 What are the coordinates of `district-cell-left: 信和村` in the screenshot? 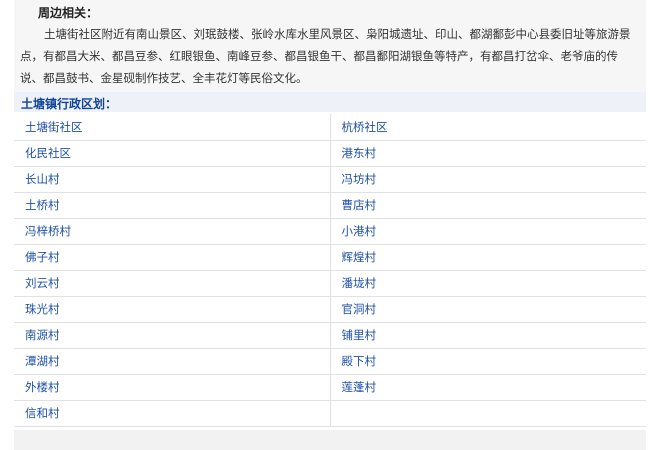 It's located at (172, 413).